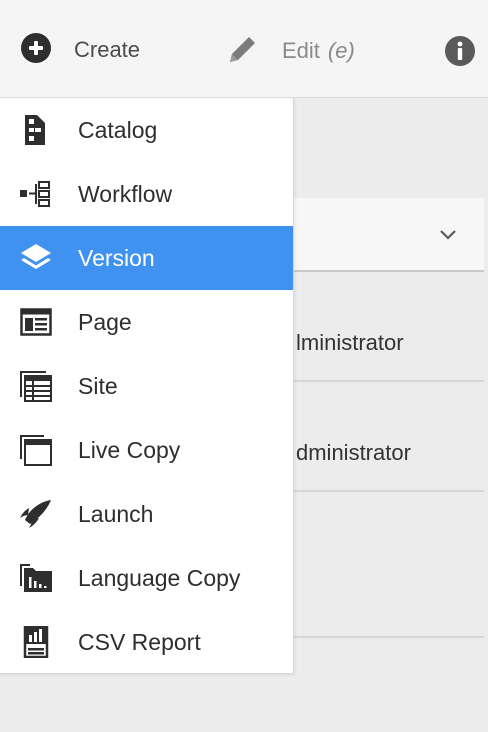  I want to click on language-copy-icon, so click(36, 578).